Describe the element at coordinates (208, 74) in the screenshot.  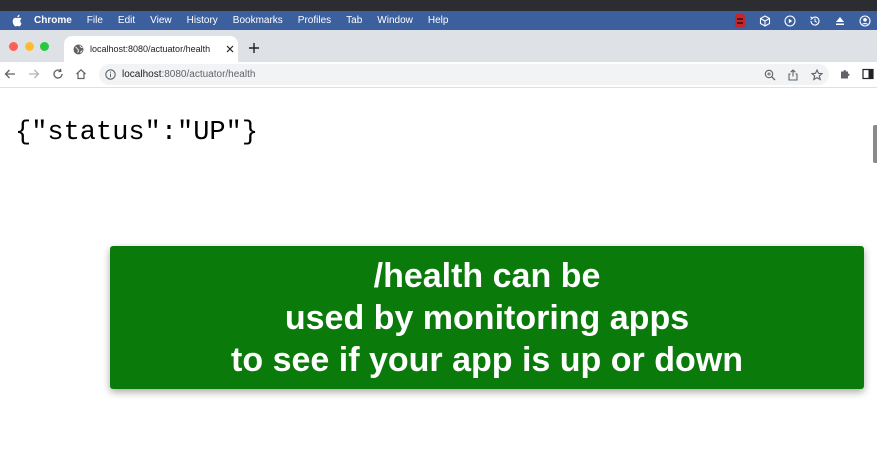
I see `url-path: :8080/actuator/health` at that location.